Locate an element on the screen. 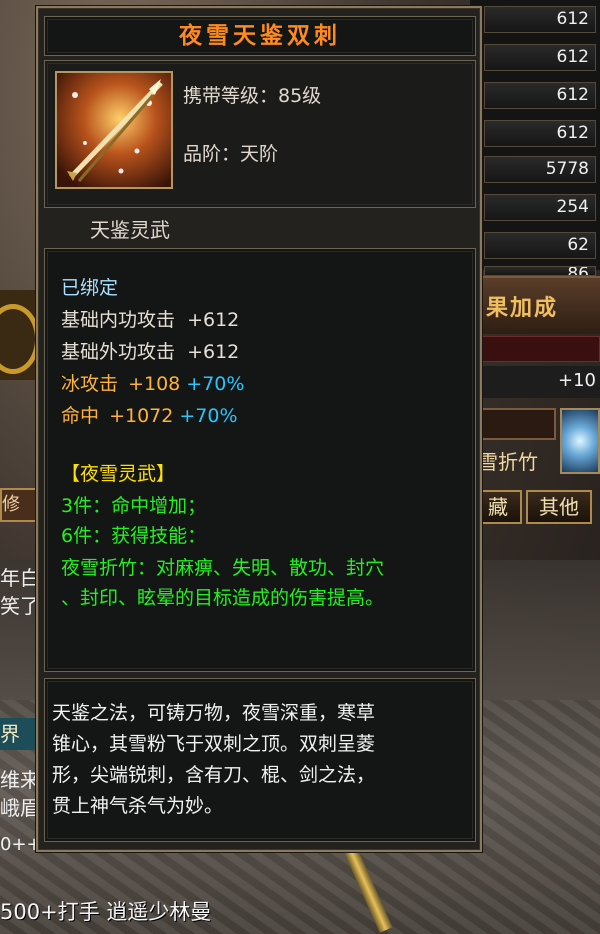 The width and height of the screenshot is (600, 934). dual-dagger-icon is located at coordinates (114, 130).